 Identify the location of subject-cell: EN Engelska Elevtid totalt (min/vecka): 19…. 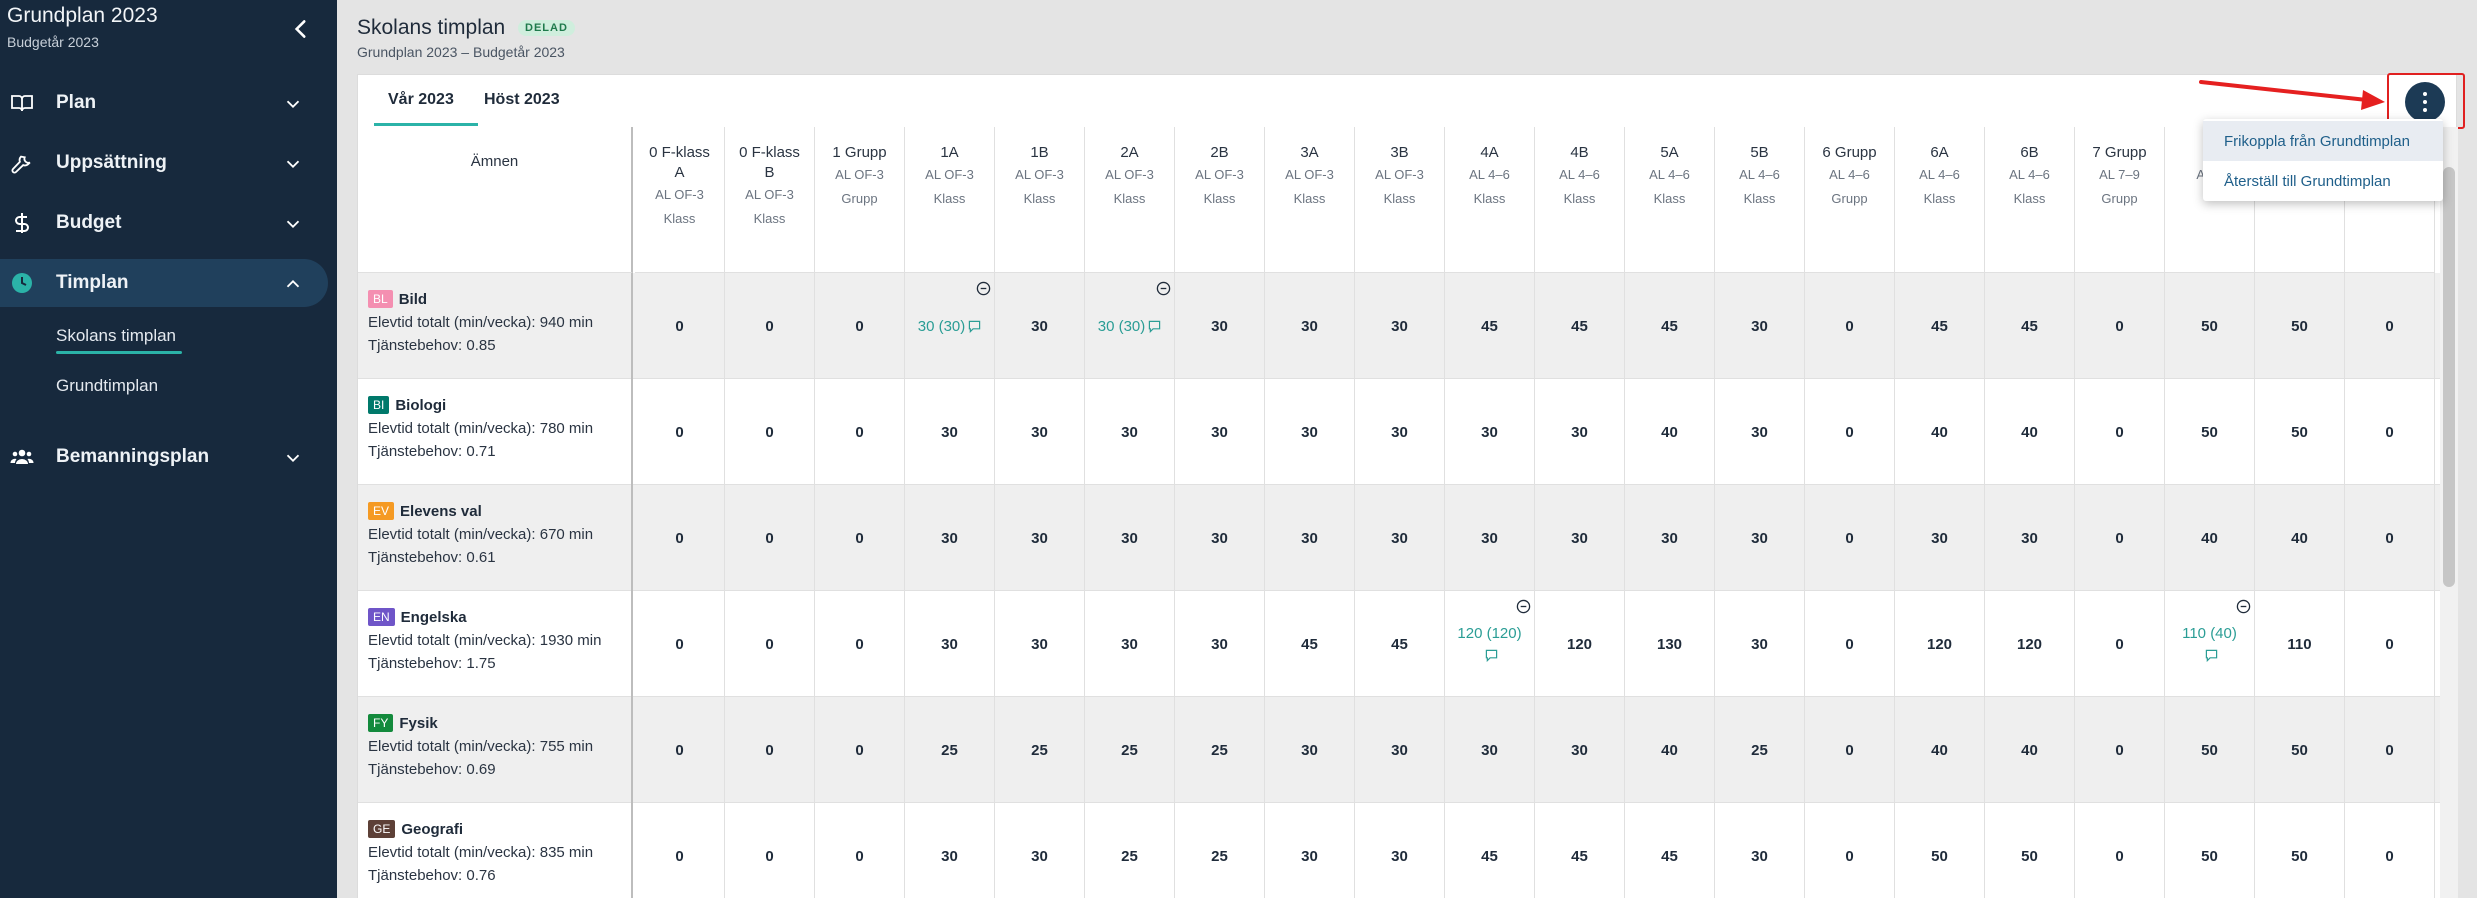
(495, 644).